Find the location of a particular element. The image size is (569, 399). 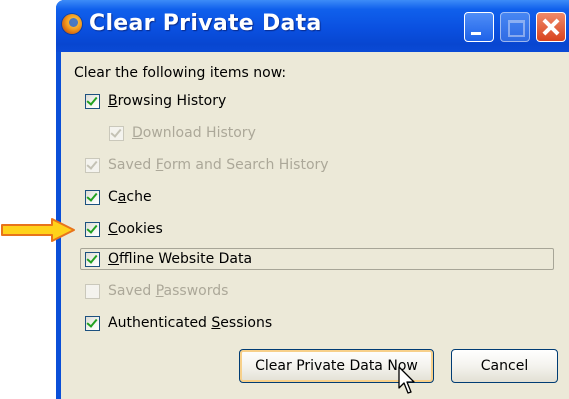

checkbox-form-history: Saved Form and Search History is located at coordinates (207, 165).